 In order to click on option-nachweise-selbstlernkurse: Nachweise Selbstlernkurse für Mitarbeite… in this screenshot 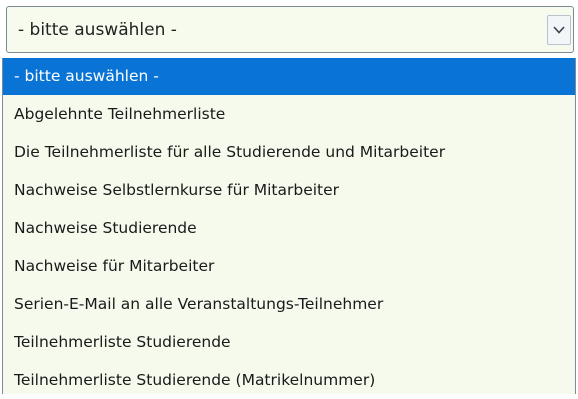, I will do `click(289, 190)`.